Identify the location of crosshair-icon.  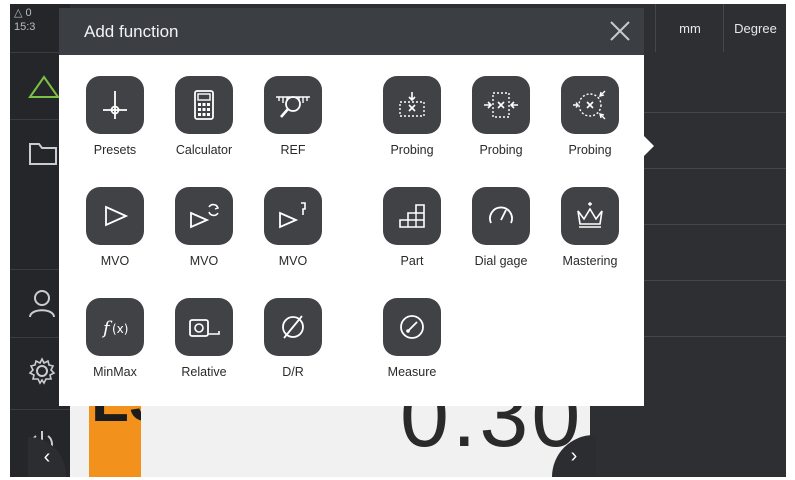
(115, 105).